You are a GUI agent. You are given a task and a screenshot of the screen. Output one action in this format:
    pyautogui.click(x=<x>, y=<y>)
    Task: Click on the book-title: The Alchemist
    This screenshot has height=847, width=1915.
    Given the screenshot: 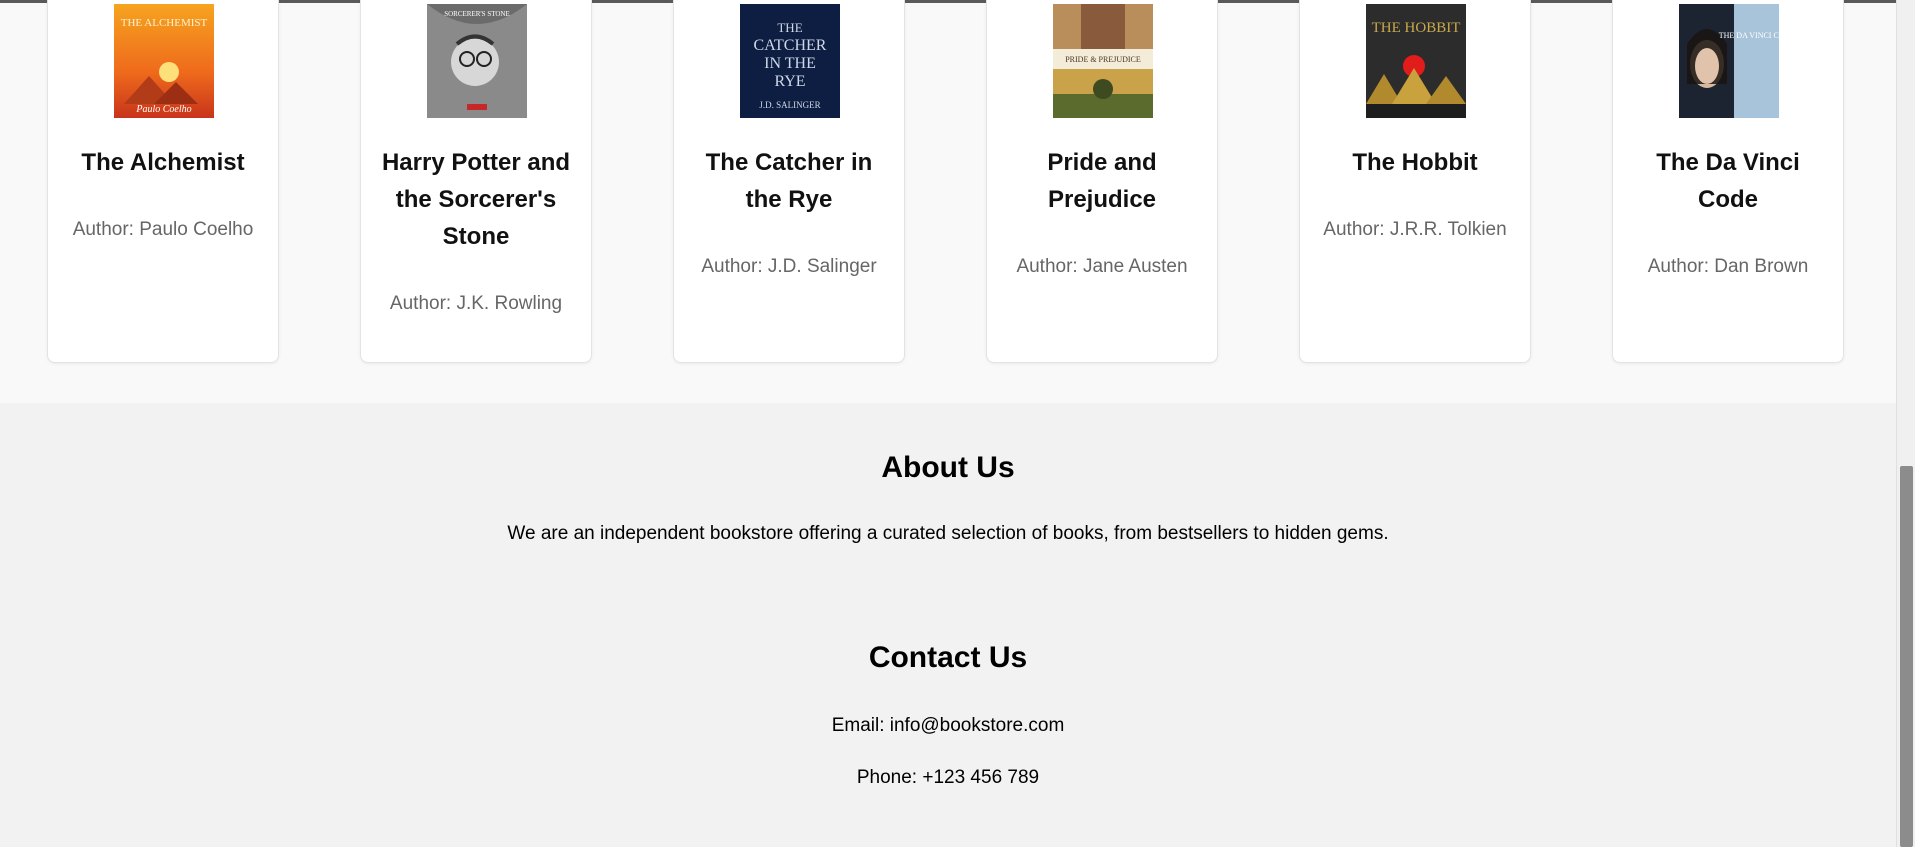 What is the action you would take?
    pyautogui.click(x=163, y=162)
    